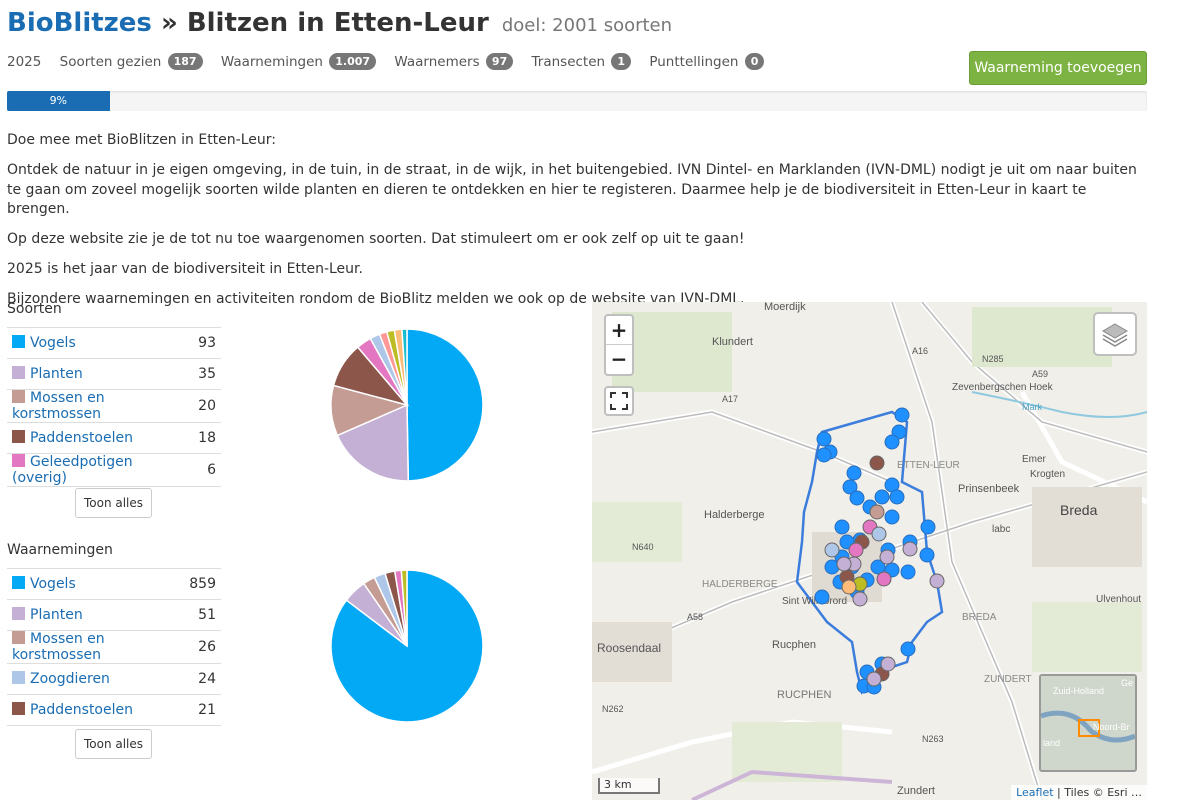 The width and height of the screenshot is (1180, 811). I want to click on stat-waarnemers: Waarnemers 97, so click(454, 61).